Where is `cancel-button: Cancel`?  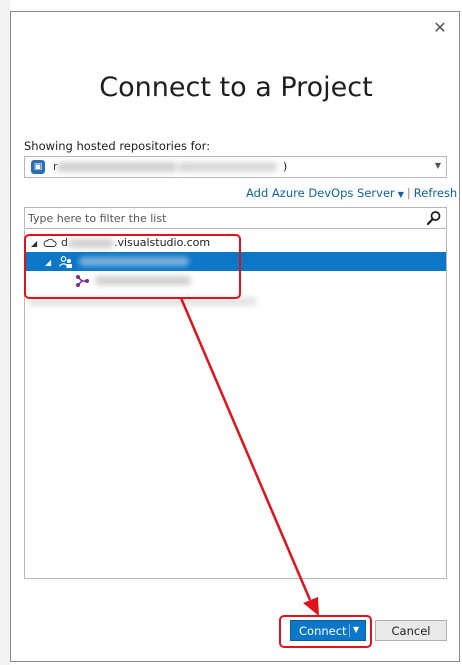 cancel-button: Cancel is located at coordinates (411, 630).